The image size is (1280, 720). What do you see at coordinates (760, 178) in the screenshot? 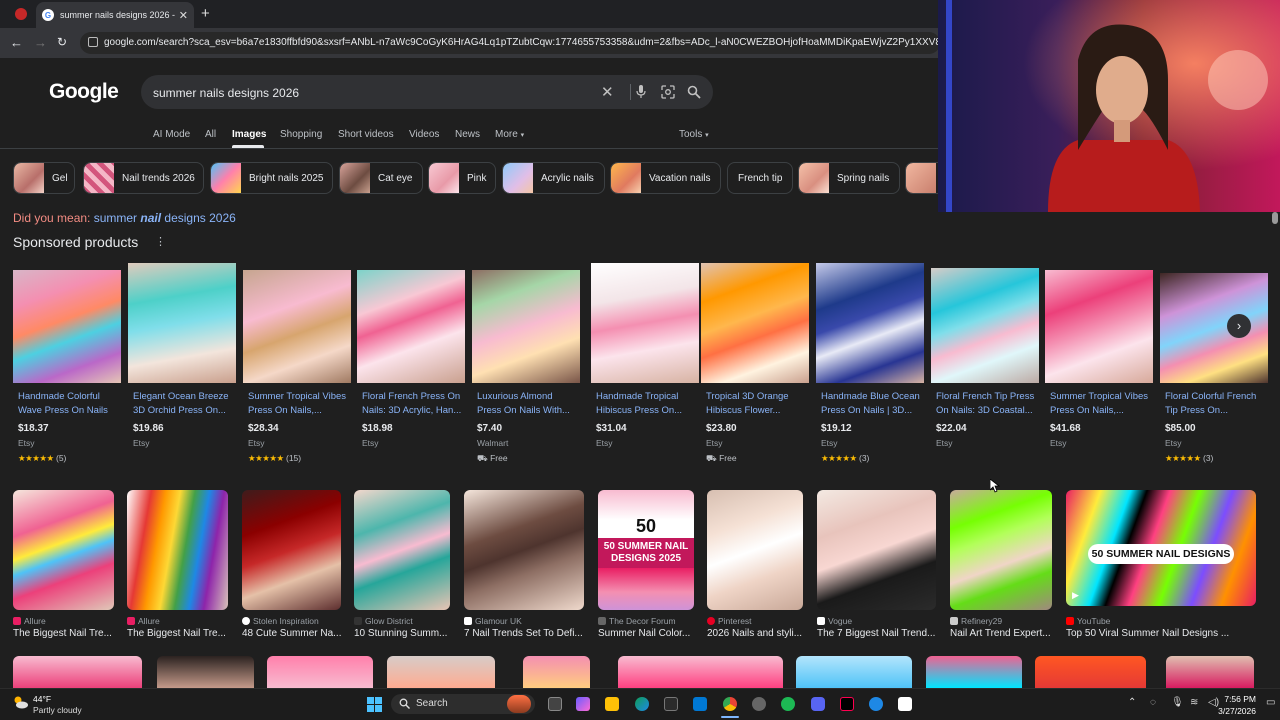
I see `chip-french-tip: French tip` at bounding box center [760, 178].